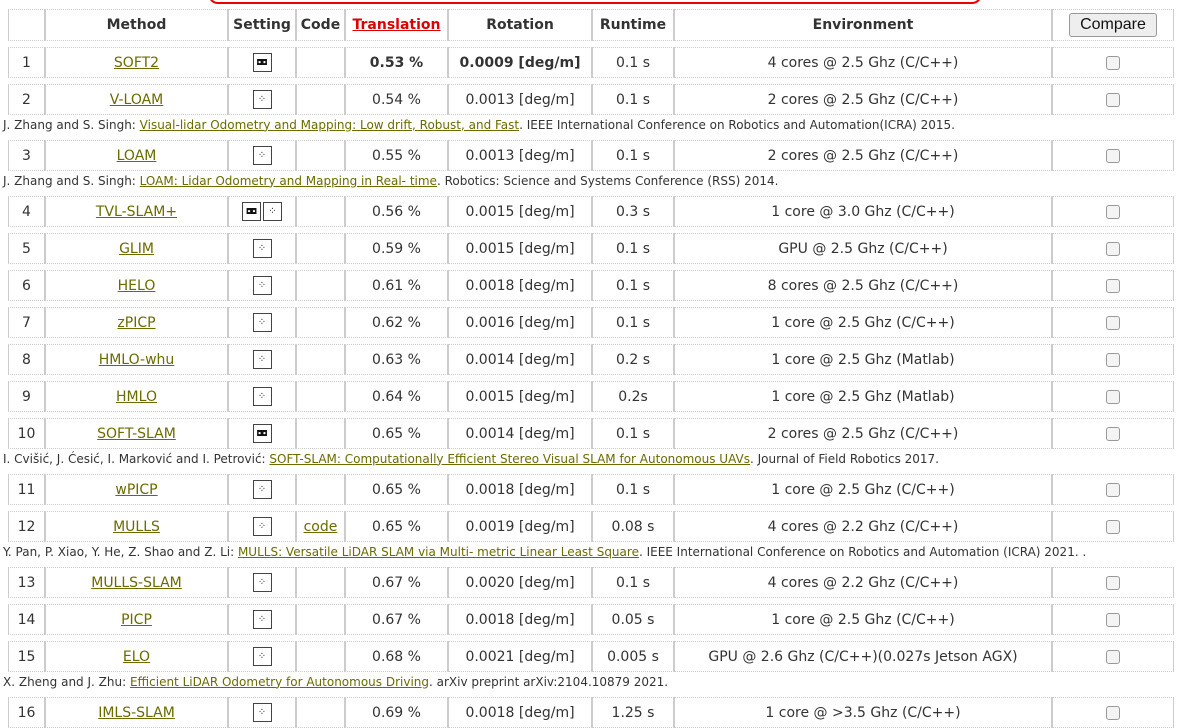 The height and width of the screenshot is (728, 1202). I want to click on runtime-cell: 0.05 s, so click(633, 619).